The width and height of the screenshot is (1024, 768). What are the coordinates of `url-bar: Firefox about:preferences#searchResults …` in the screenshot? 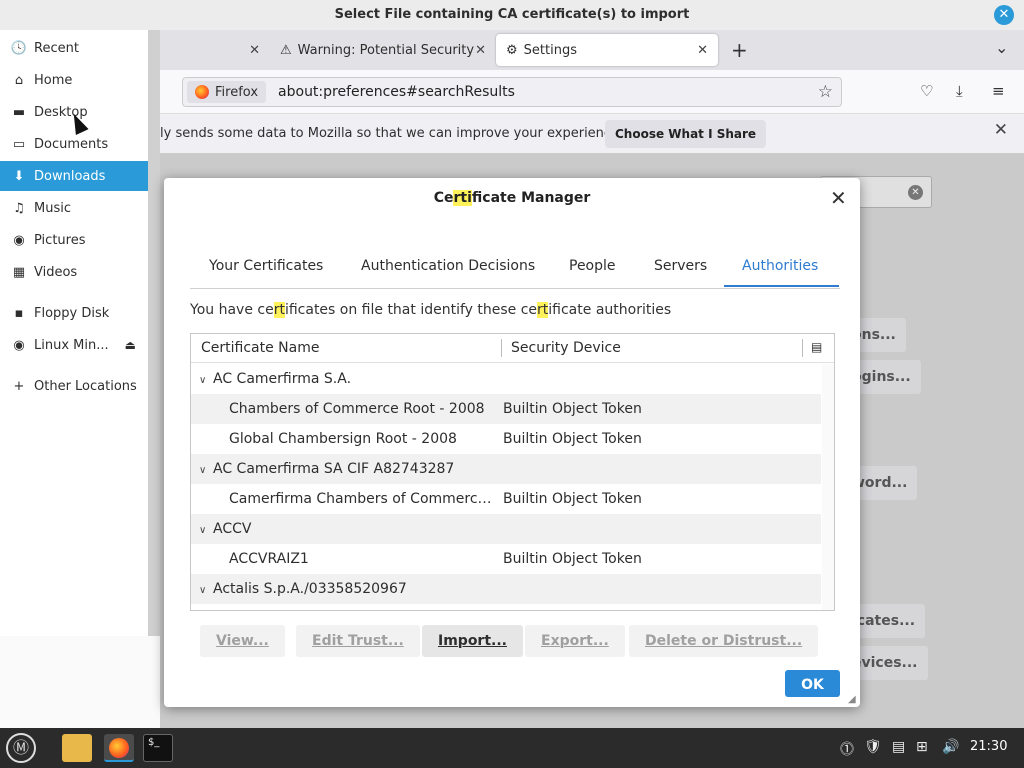 It's located at (512, 92).